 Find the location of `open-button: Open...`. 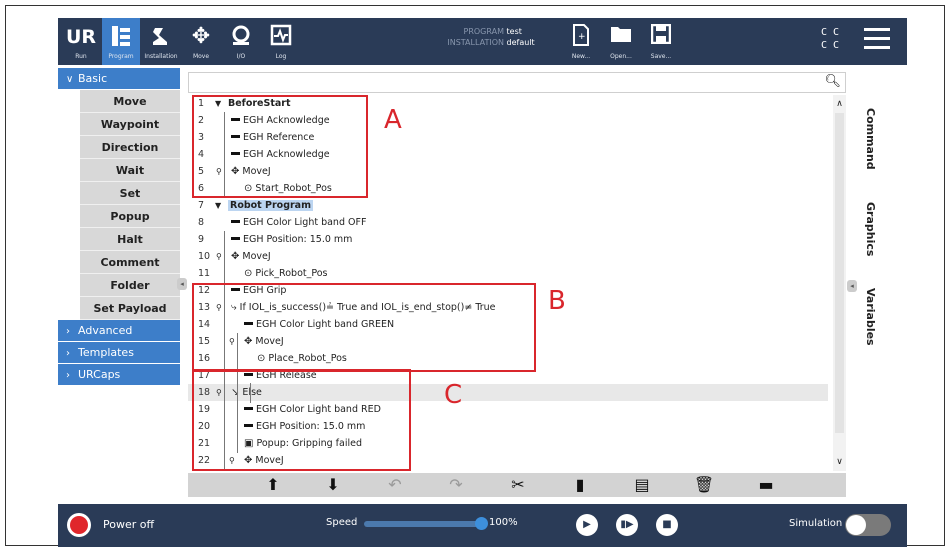

open-button: Open... is located at coordinates (621, 41).